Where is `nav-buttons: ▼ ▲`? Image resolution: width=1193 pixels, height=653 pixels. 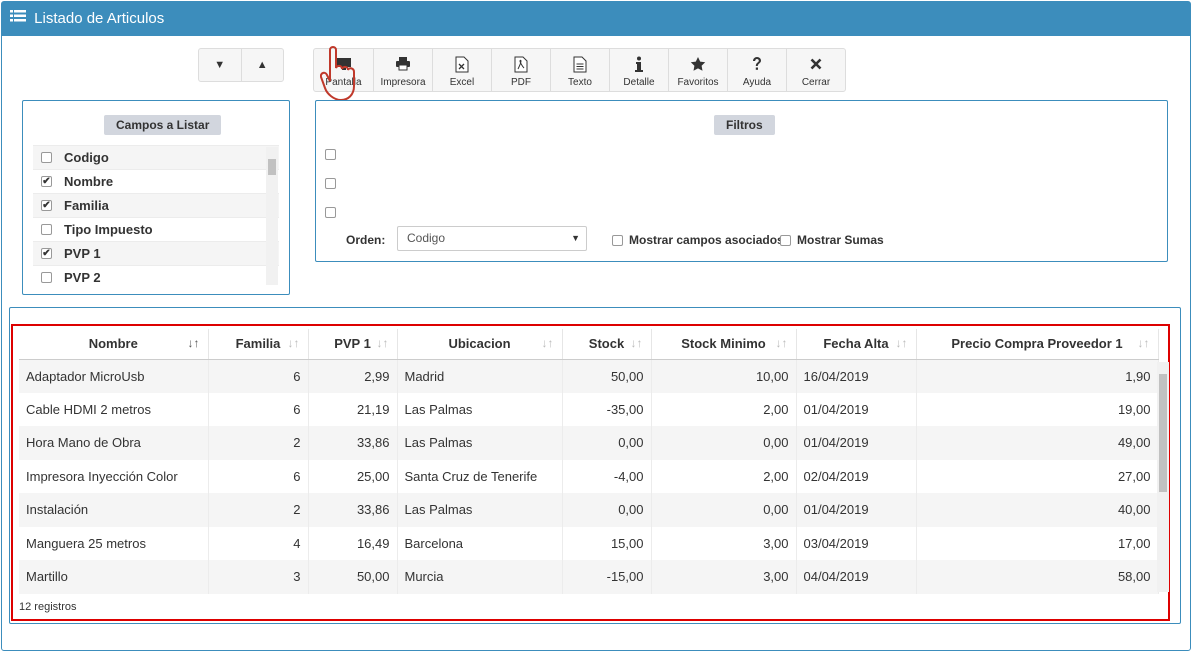 nav-buttons: ▼ ▲ is located at coordinates (241, 65).